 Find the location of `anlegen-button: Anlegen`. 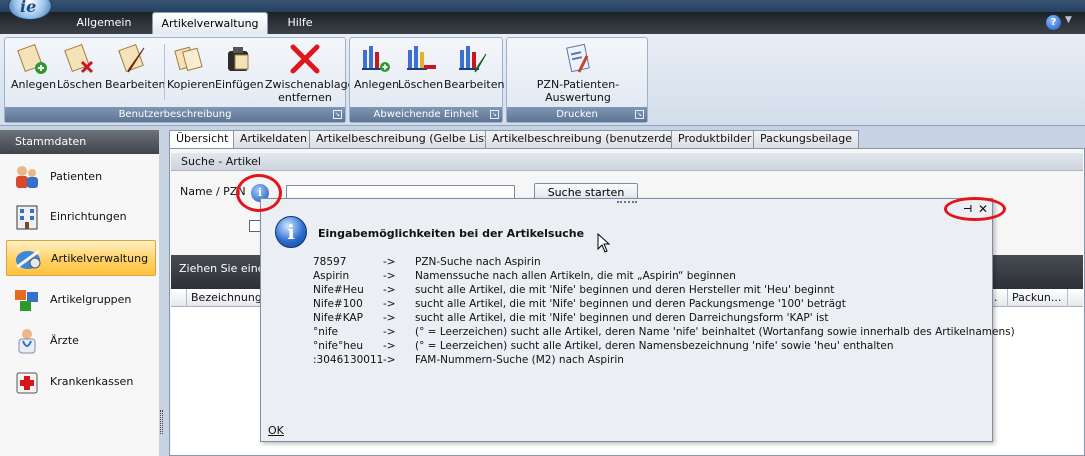

anlegen-button: Anlegen is located at coordinates (34, 66).